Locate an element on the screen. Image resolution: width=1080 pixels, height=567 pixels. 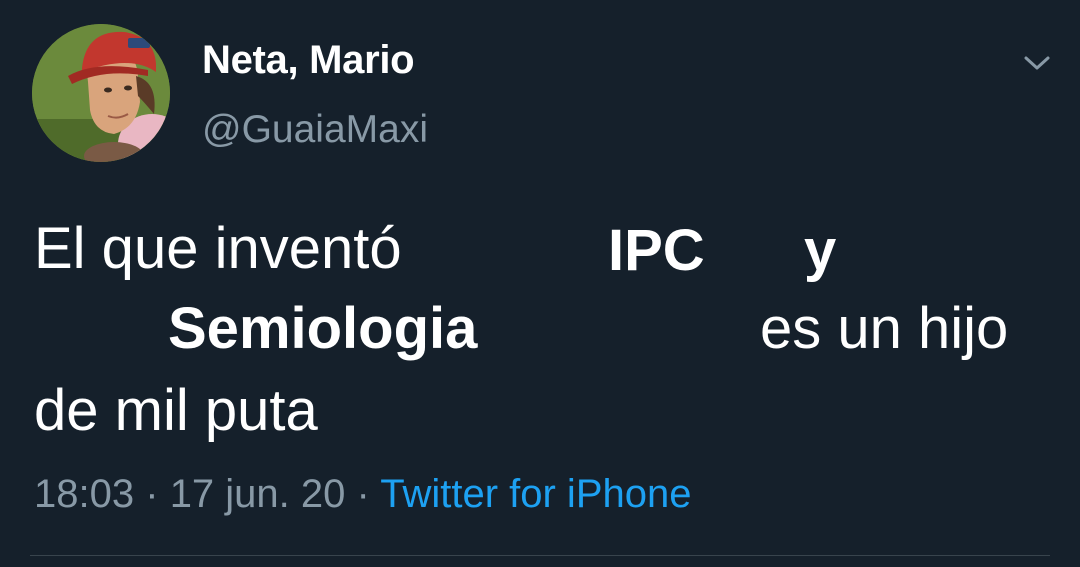
tweet-text-segment: El que inventó is located at coordinates (218, 248).